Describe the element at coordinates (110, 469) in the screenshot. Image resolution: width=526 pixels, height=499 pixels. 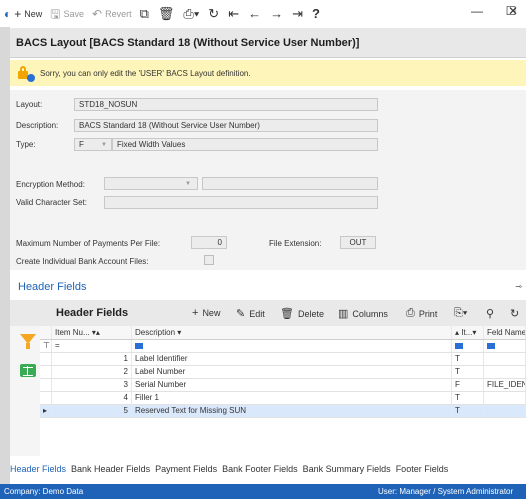
I see `tab-bank-header-fields: Bank Header Fields` at that location.